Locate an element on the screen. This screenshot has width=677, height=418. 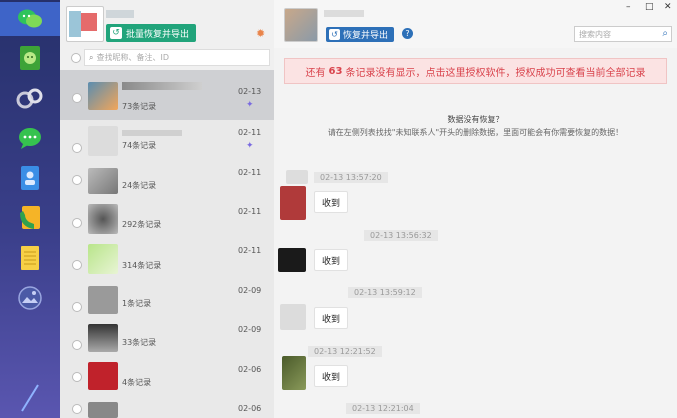
chat-contact-name-blur is located at coordinates (344, 13).